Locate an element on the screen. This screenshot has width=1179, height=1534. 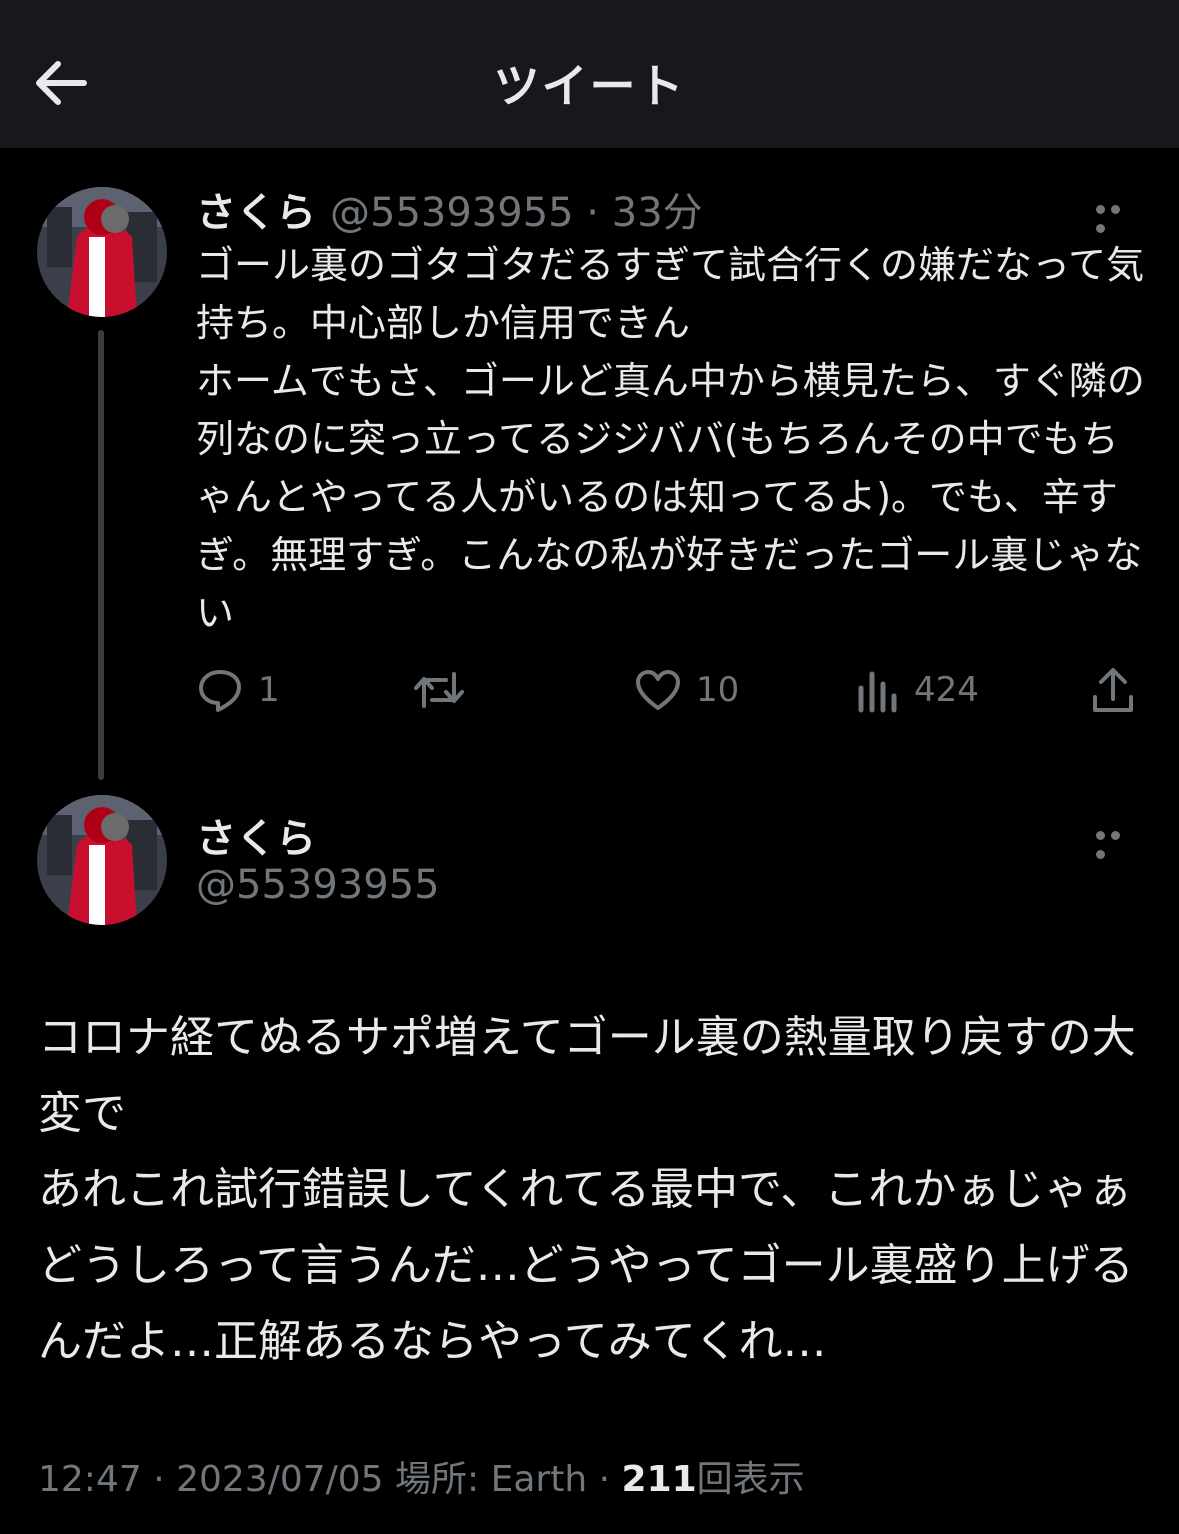
views-button: 424 is located at coordinates (917, 690).